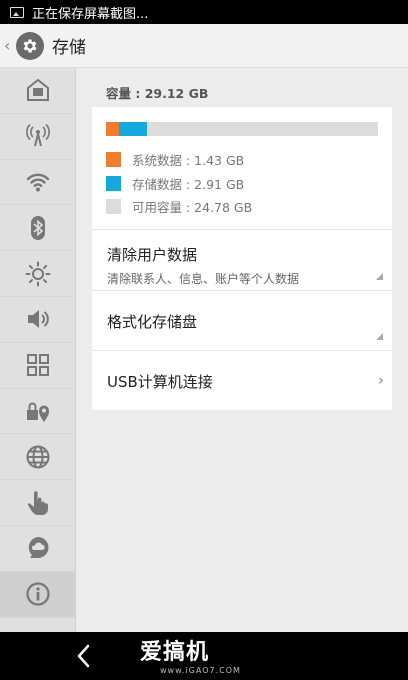 Image resolution: width=408 pixels, height=680 pixels. I want to click on cloud-chat-icon, so click(38, 548).